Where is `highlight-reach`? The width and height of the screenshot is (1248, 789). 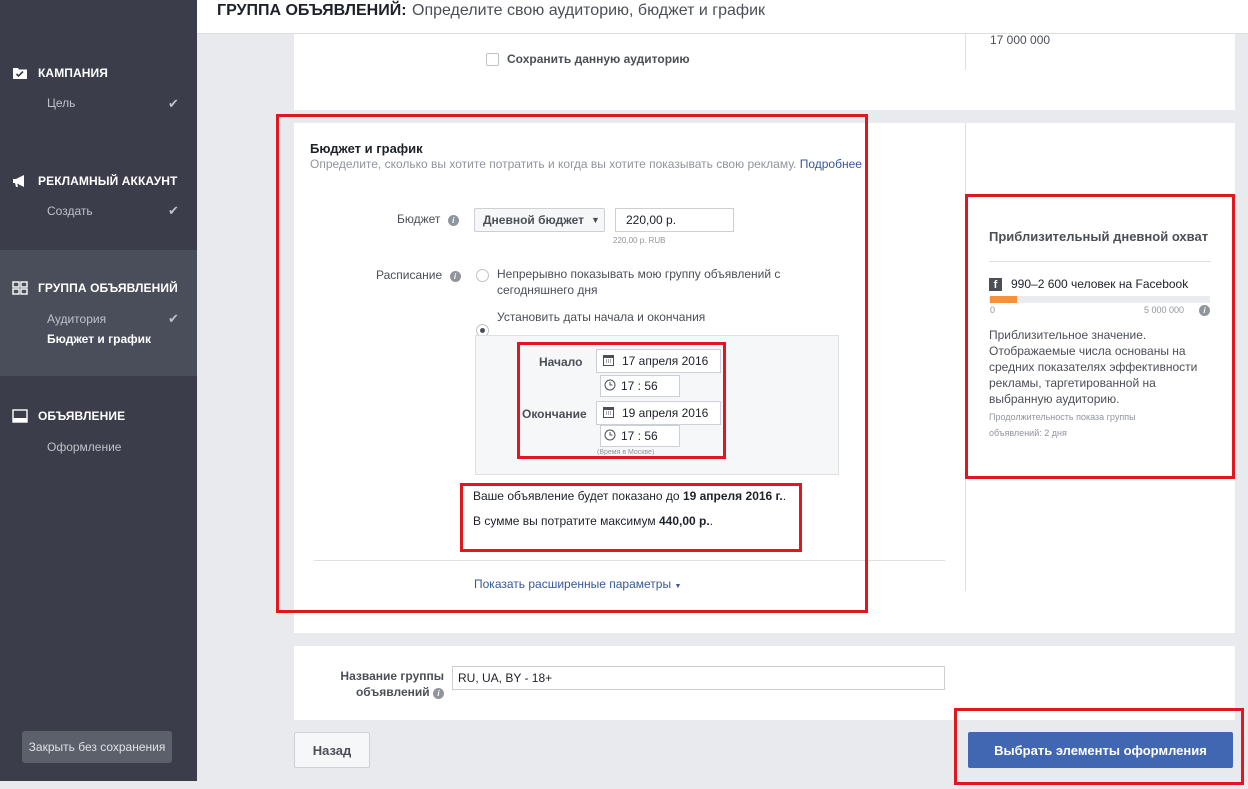
highlight-reach is located at coordinates (1100, 336).